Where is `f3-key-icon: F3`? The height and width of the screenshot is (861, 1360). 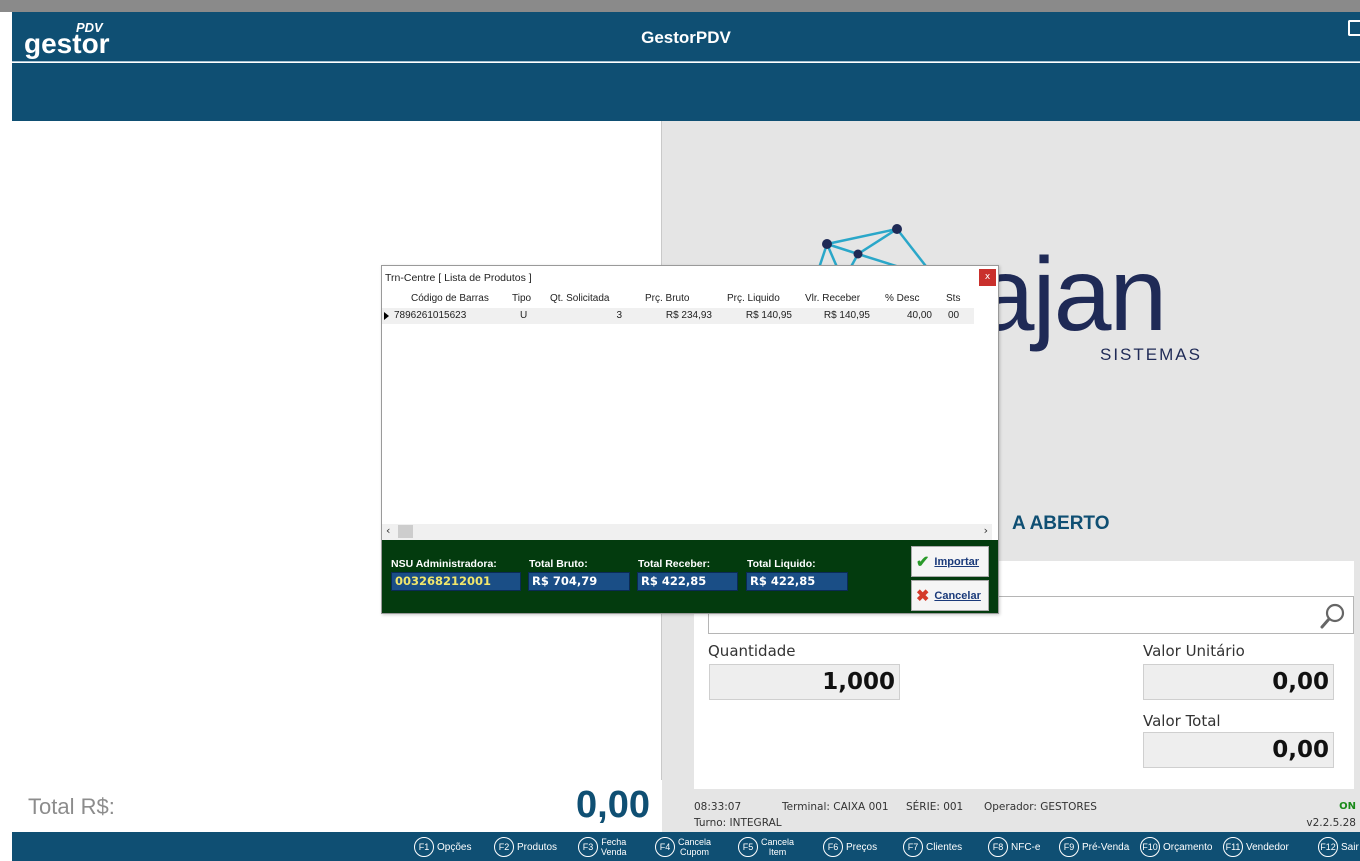 f3-key-icon: F3 is located at coordinates (588, 847).